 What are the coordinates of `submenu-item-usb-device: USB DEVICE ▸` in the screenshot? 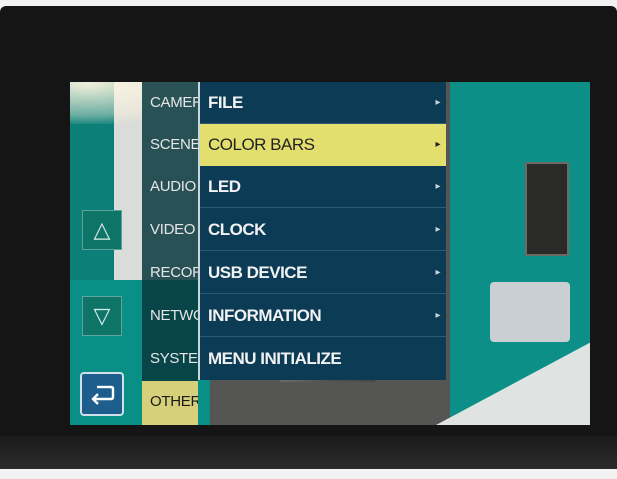 It's located at (323, 273).